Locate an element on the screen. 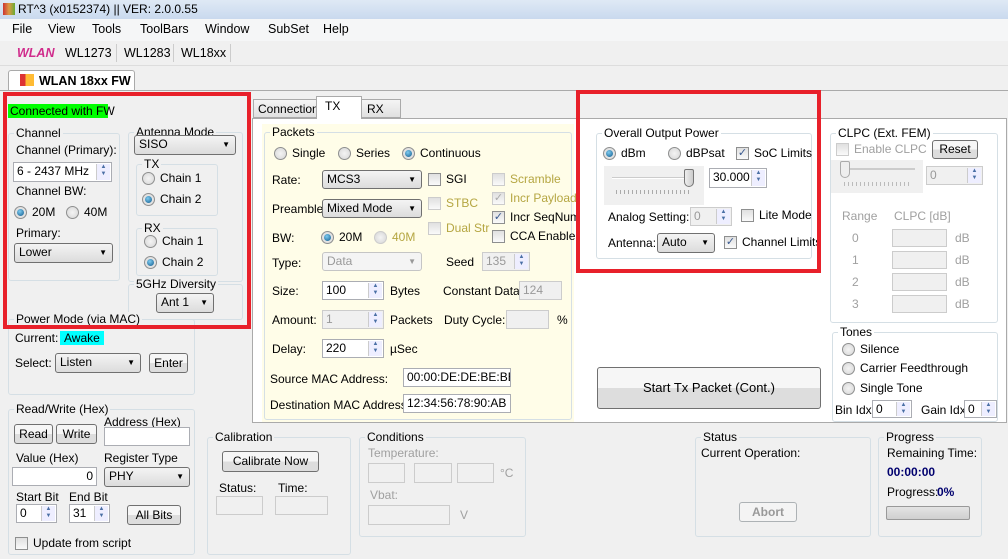 The width and height of the screenshot is (1008, 559). duty-cycle-label: Duty Cycle: is located at coordinates (475, 320).